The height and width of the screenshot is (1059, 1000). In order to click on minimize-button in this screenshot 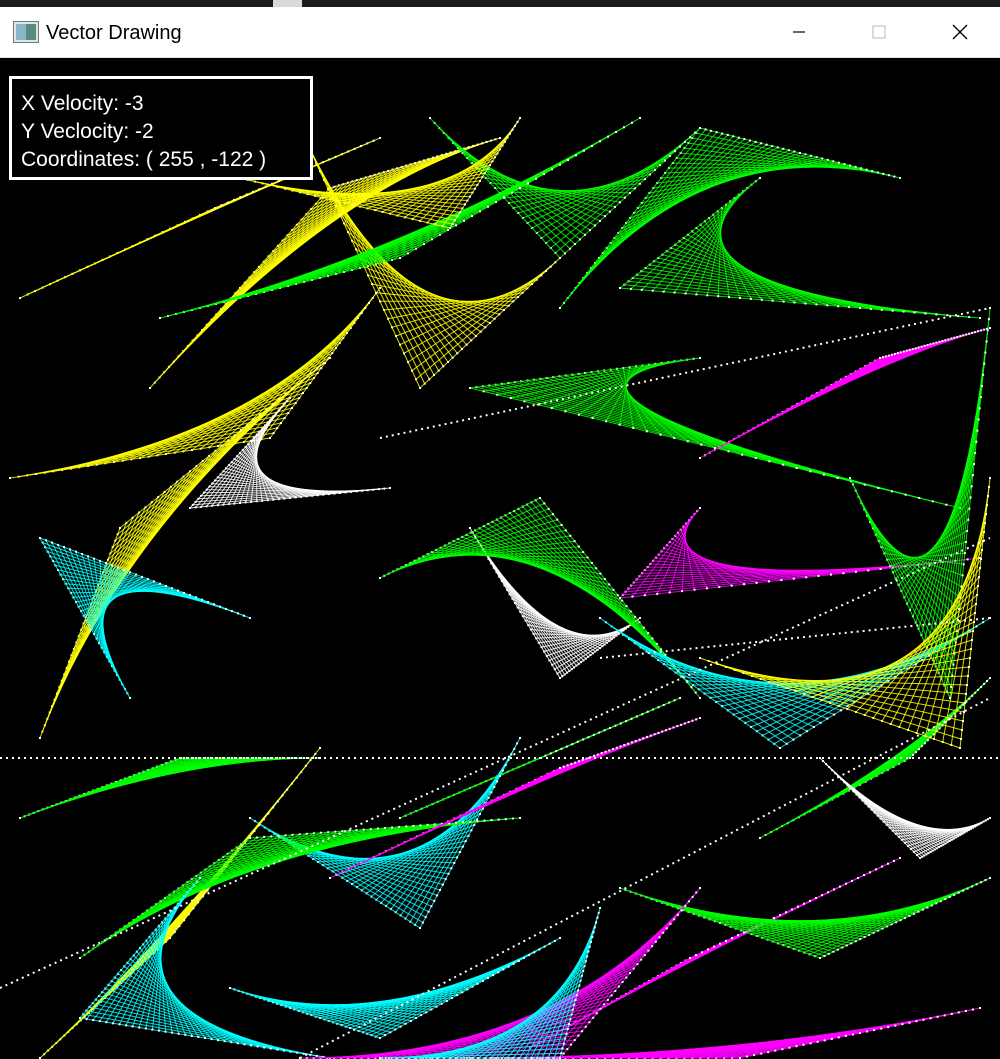, I will do `click(799, 32)`.